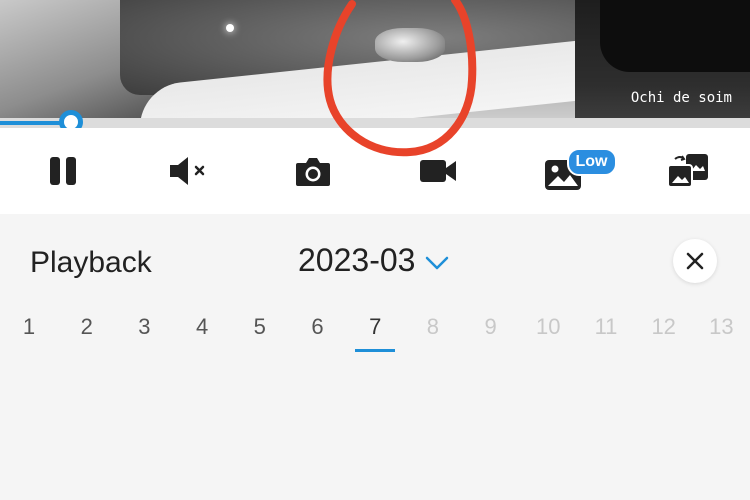 This screenshot has width=750, height=500. I want to click on day-item-6: 6, so click(318, 333).